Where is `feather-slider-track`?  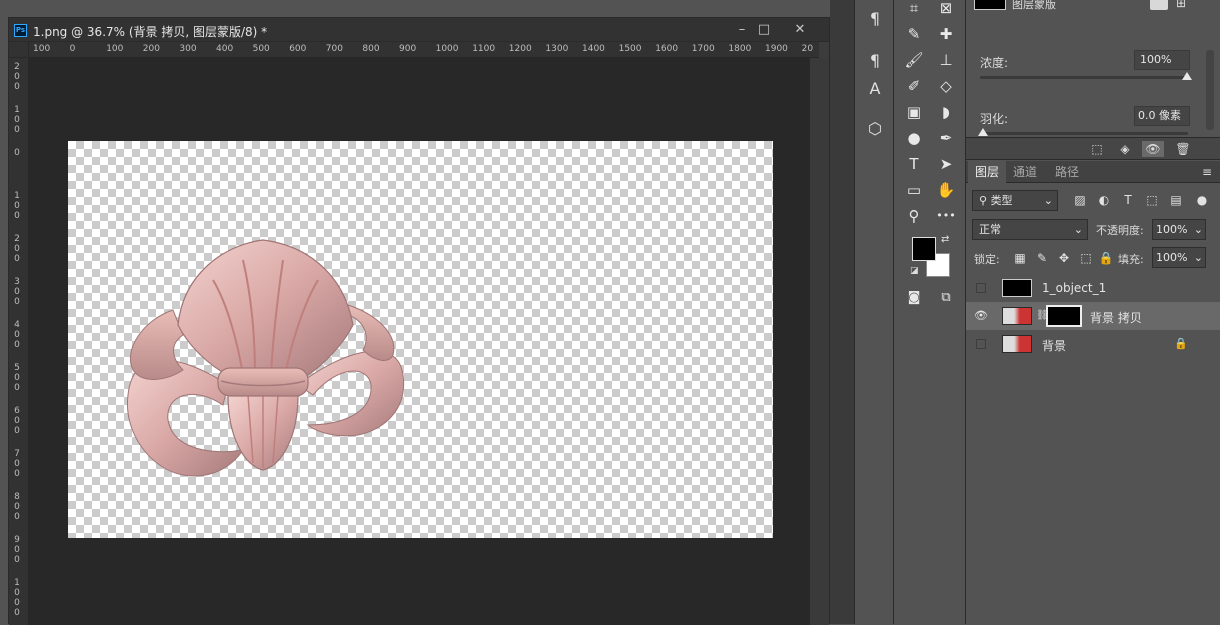
feather-slider-track is located at coordinates (1084, 133).